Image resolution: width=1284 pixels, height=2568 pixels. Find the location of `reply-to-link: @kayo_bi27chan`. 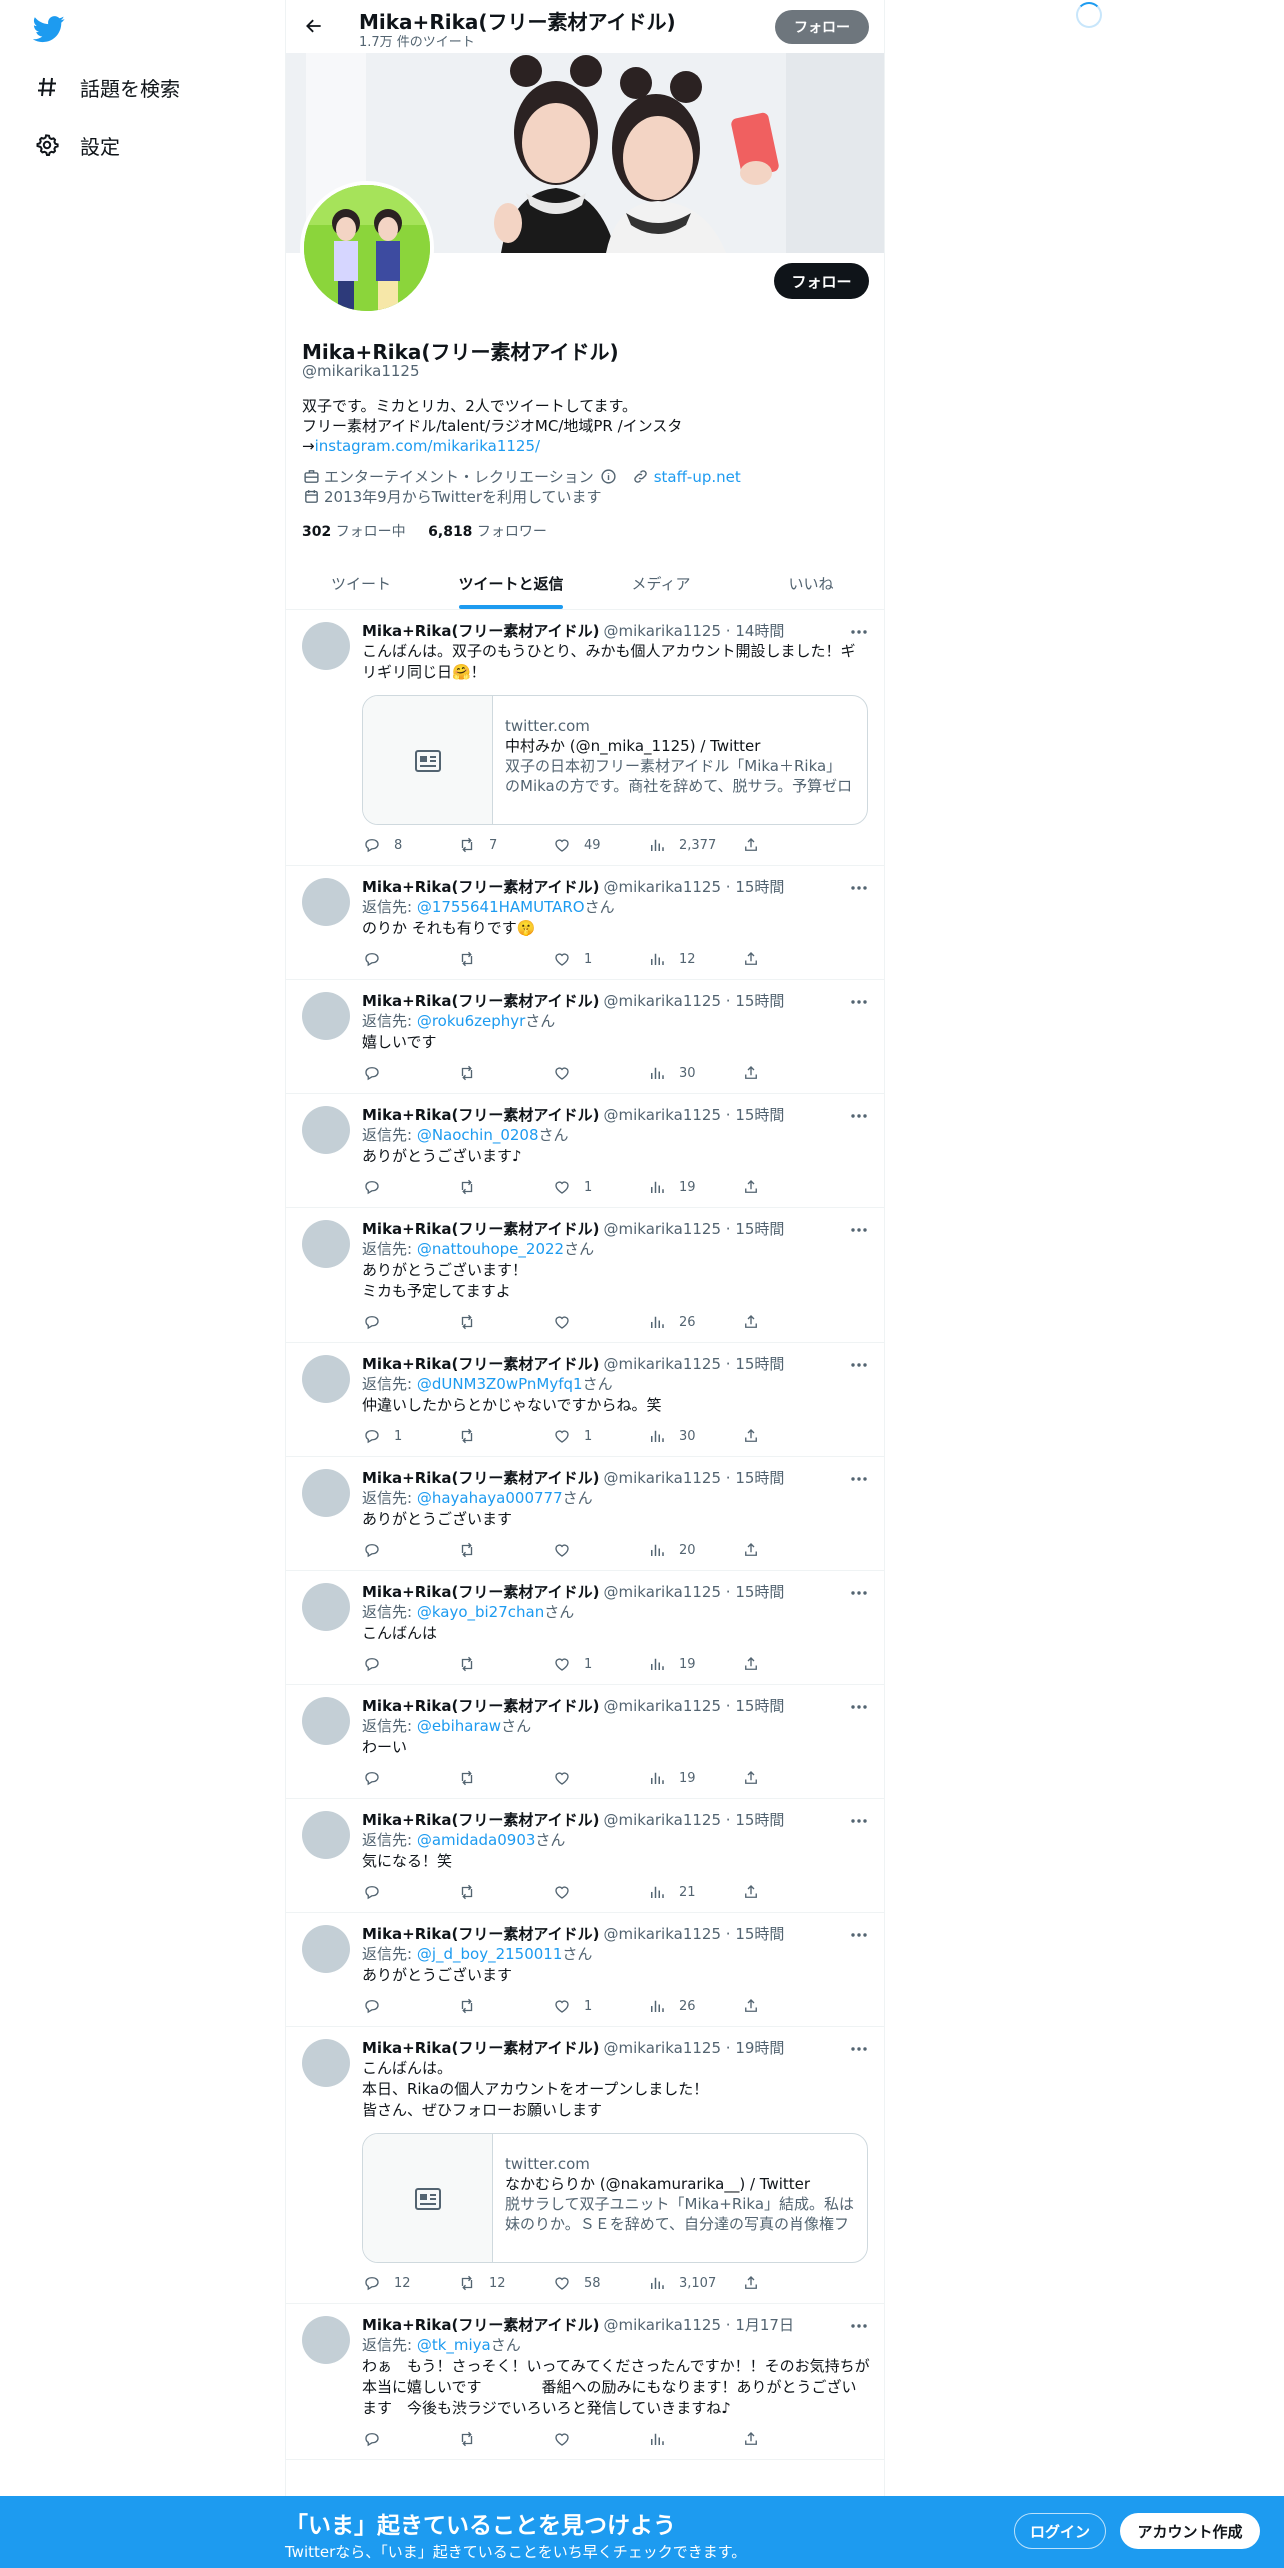

reply-to-link: @kayo_bi27chan is located at coordinates (480, 1612).